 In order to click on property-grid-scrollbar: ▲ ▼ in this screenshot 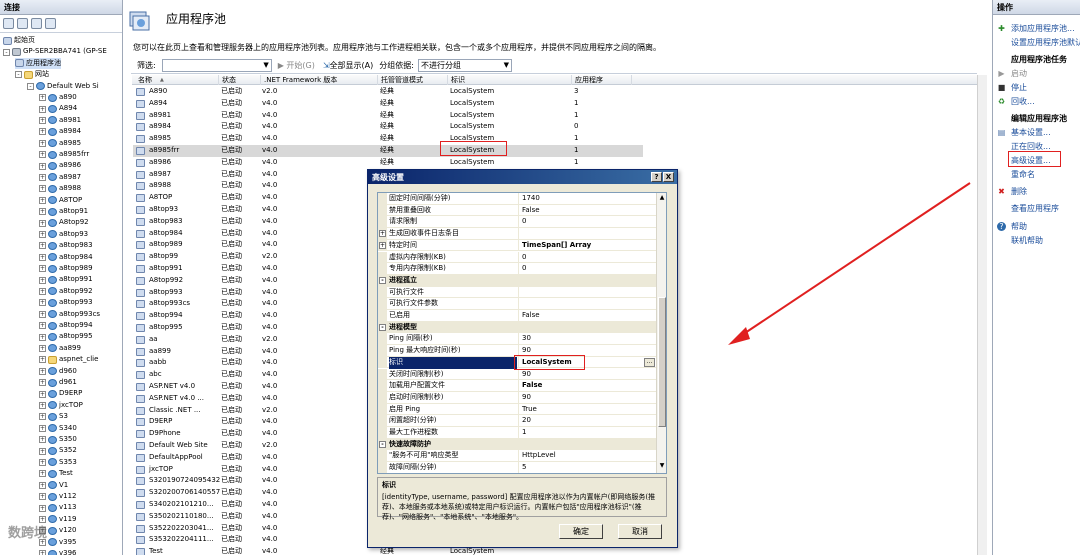, I will do `click(661, 333)`.